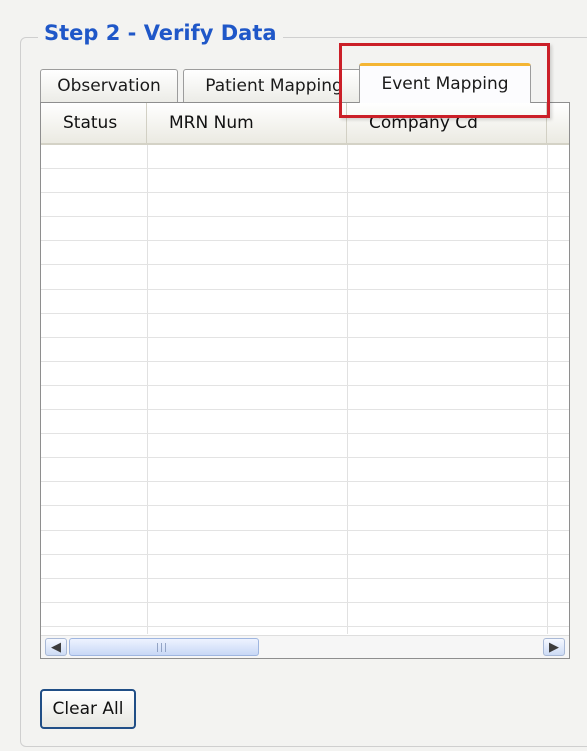 This screenshot has height=751, width=587. I want to click on scroll-grip-icon: |||, so click(162, 648).